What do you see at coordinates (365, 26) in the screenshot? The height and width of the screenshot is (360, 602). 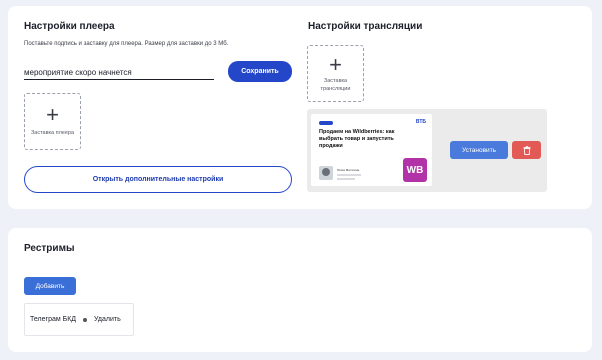 I see `broadcast-settings-title: Настройки трансляции` at bounding box center [365, 26].